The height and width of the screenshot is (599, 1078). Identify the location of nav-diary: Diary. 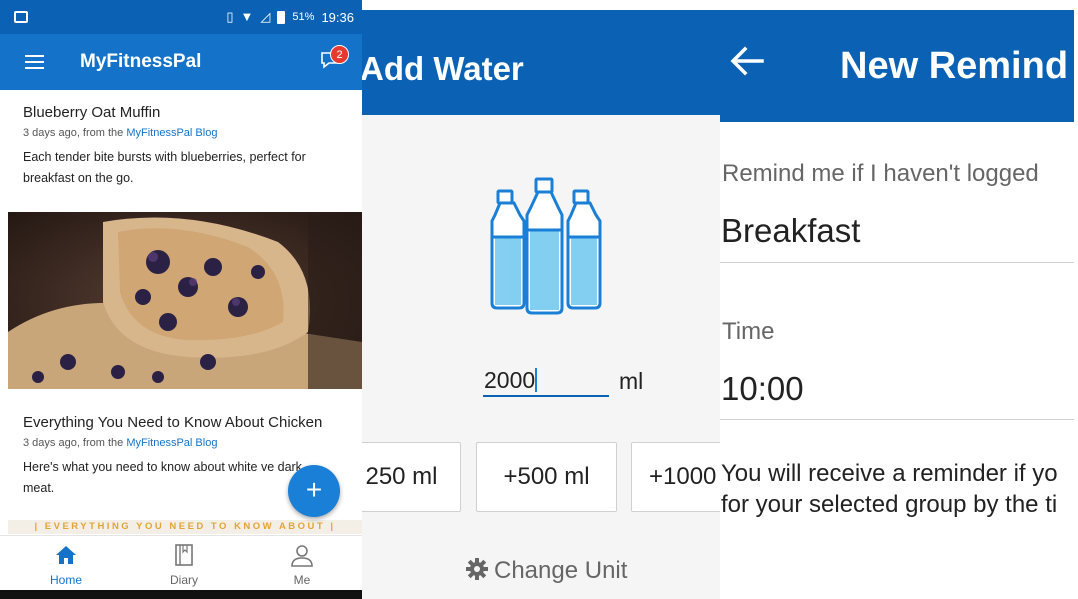
(184, 564).